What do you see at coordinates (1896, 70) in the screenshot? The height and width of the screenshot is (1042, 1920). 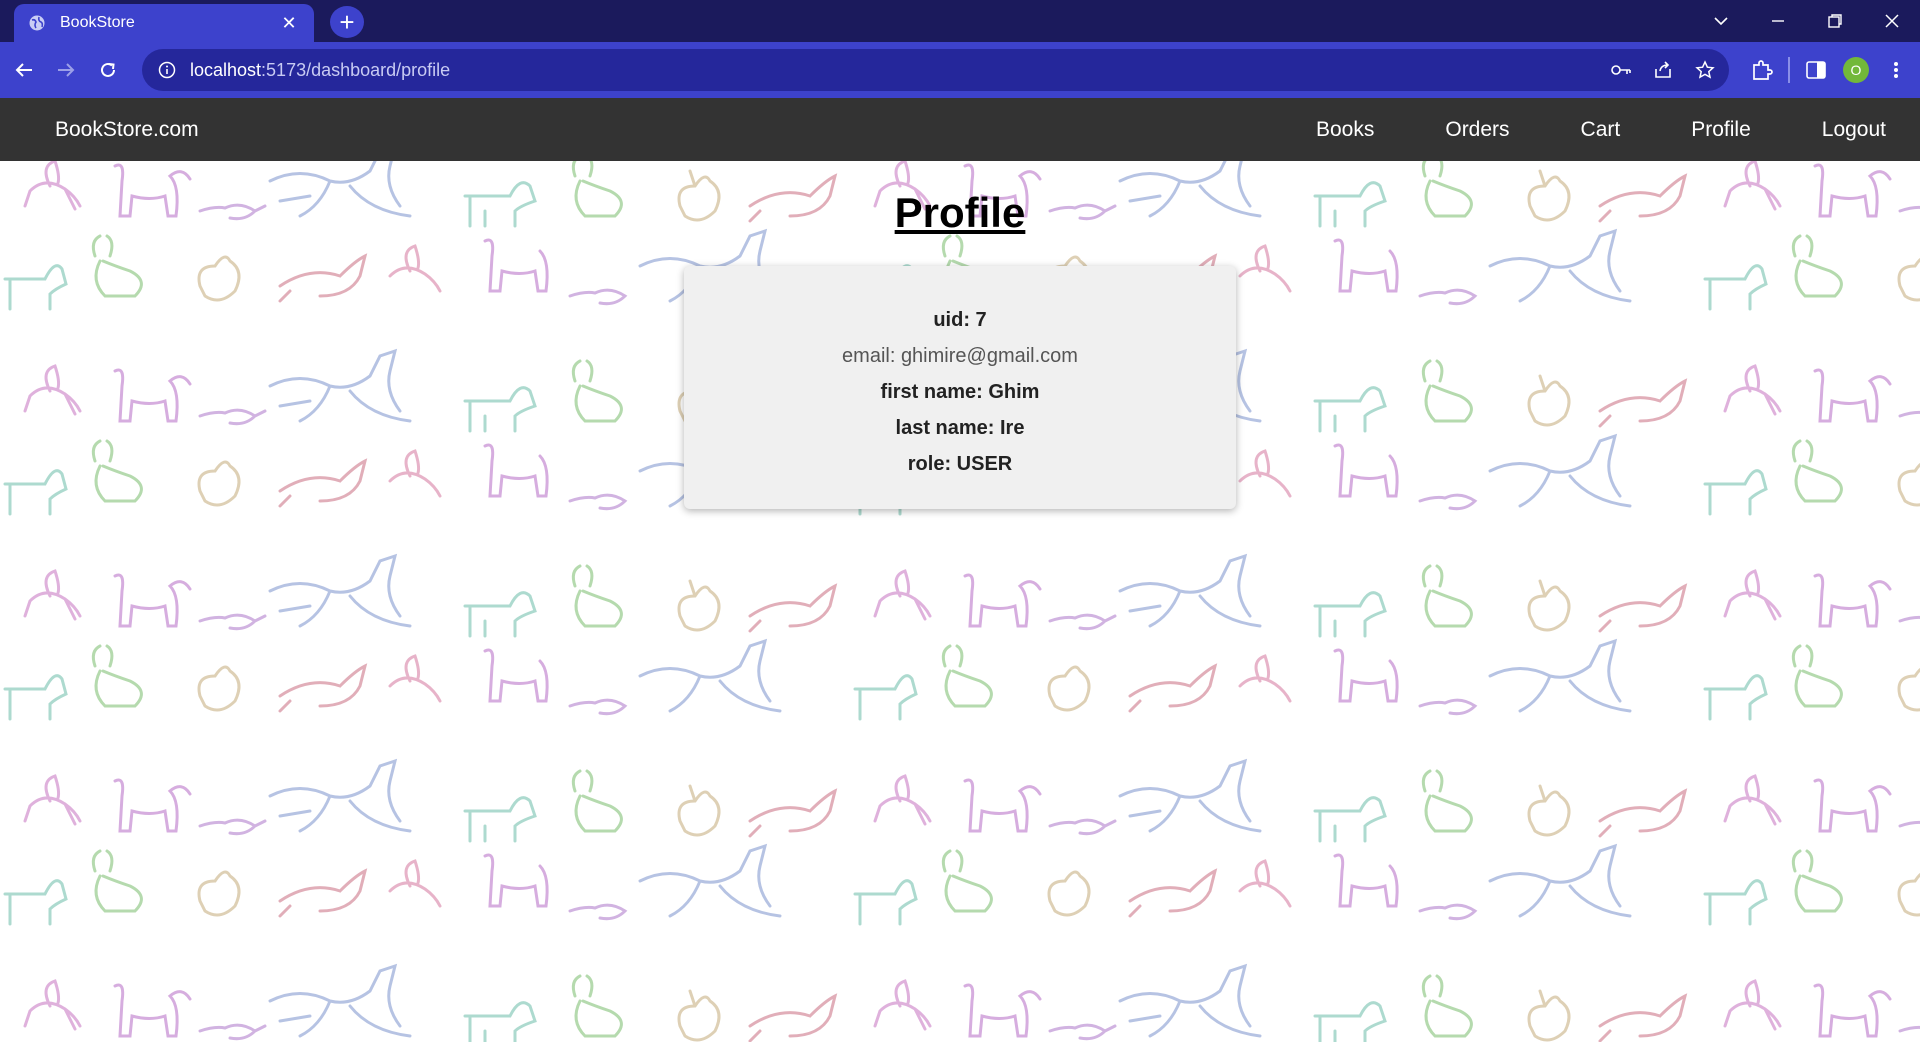 I see `kebab-menu-icon` at bounding box center [1896, 70].